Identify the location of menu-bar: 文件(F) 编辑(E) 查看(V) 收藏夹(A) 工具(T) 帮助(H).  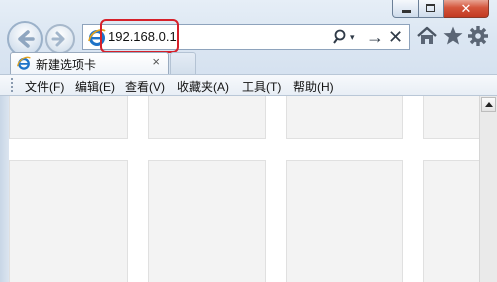
(248, 85).